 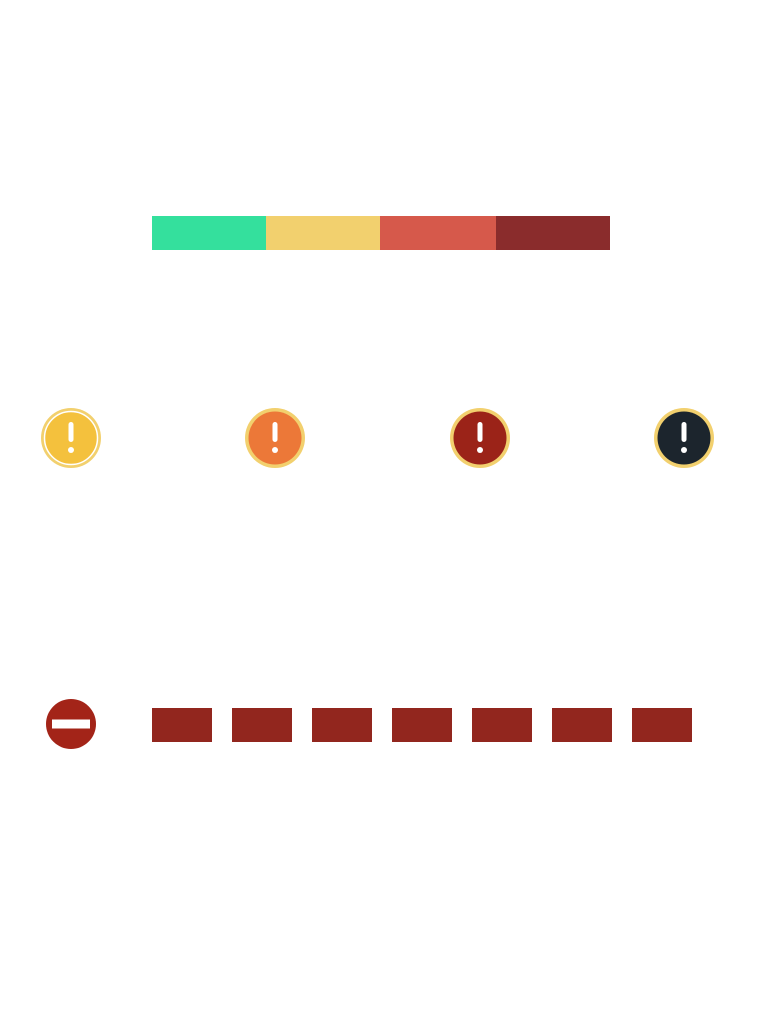 I want to click on severity-scale, so click(x=381, y=233).